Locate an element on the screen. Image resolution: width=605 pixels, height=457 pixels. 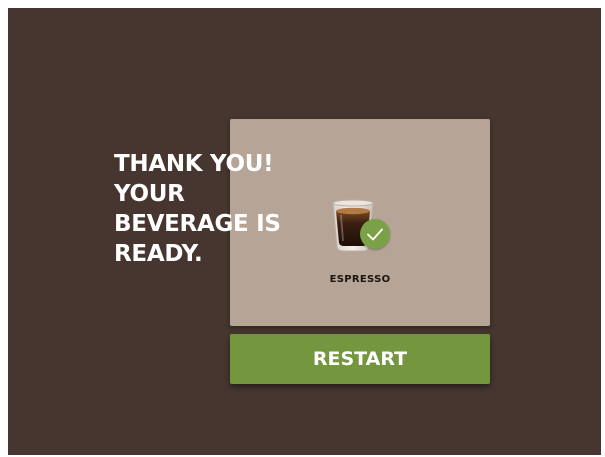
ready-message: THANK YOU! YOUR BEVERAGE IS READY. is located at coordinates (214, 209).